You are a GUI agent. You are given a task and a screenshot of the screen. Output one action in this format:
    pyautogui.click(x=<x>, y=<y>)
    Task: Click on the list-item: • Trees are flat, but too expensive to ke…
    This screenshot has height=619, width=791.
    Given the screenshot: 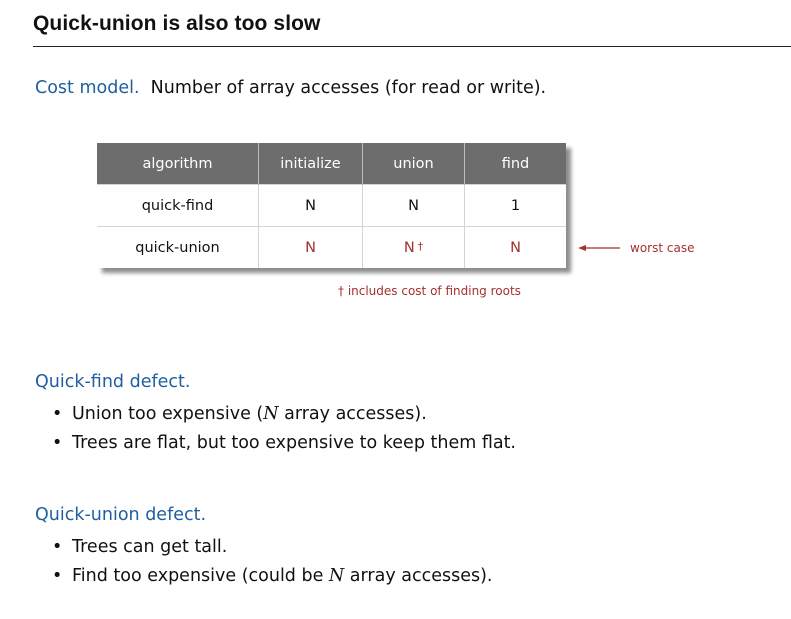 What is the action you would take?
    pyautogui.click(x=284, y=443)
    